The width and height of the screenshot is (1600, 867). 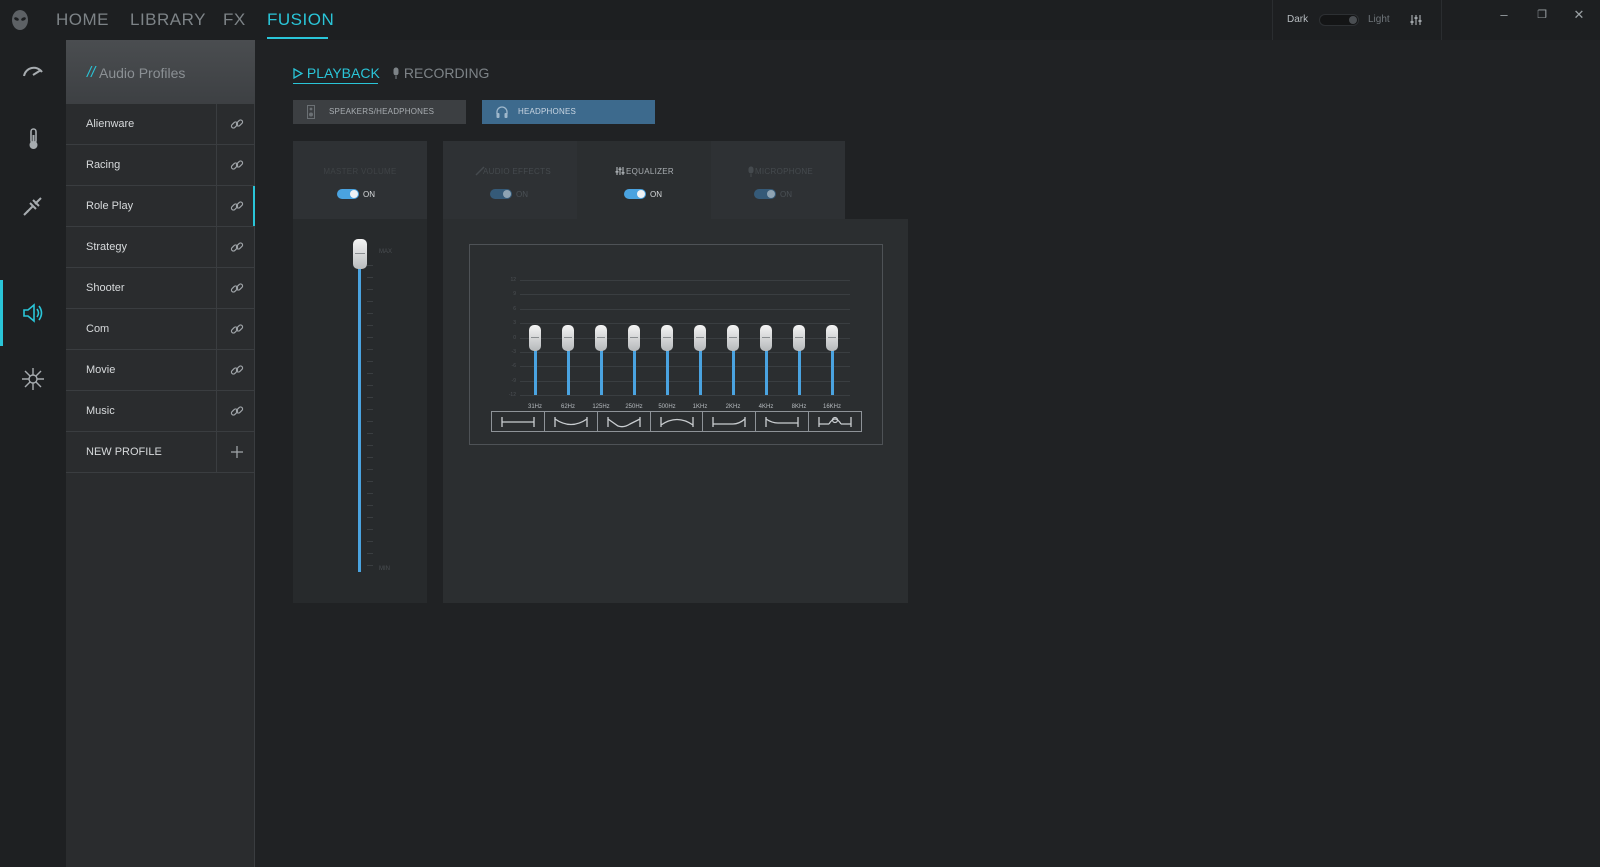 I want to click on audio-effects-toggle, so click(x=501, y=194).